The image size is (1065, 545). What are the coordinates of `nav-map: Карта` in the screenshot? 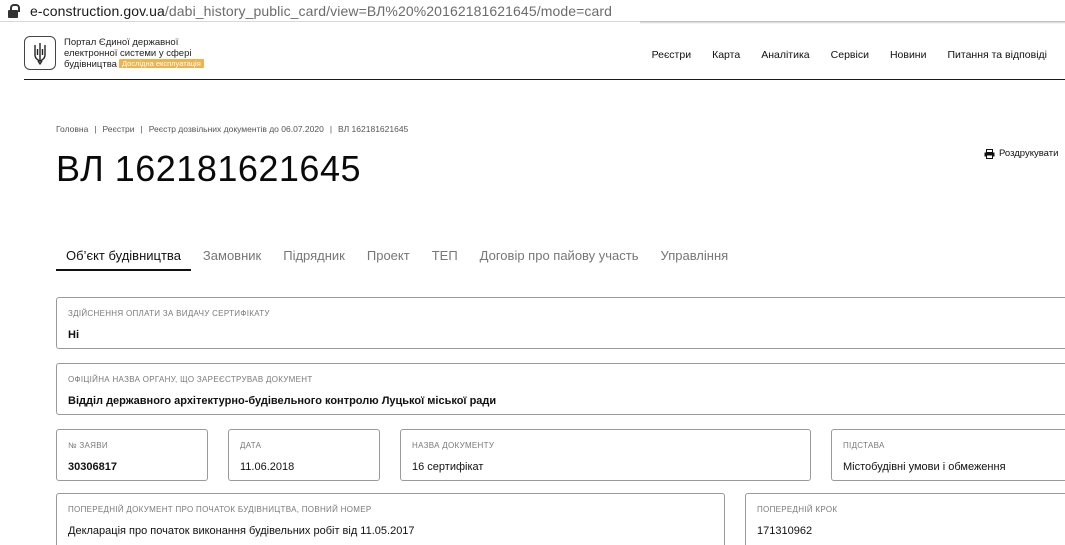 It's located at (726, 55).